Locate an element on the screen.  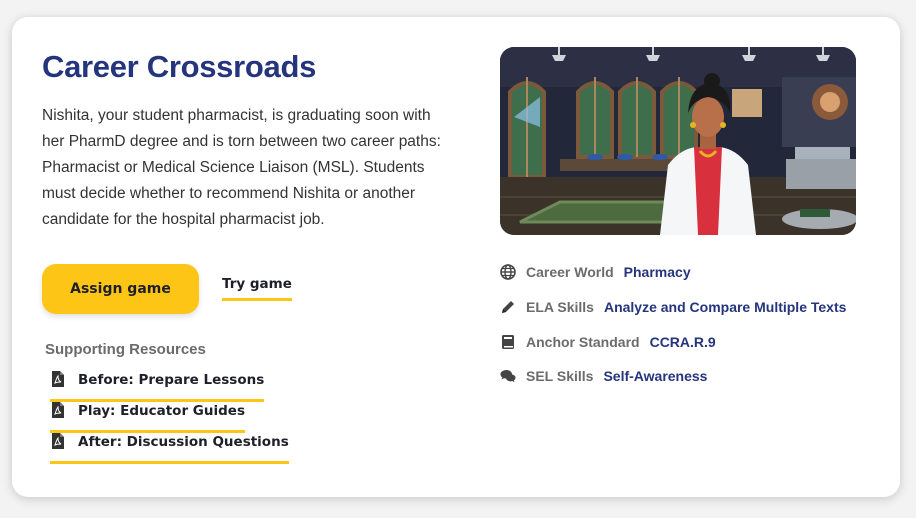
resource-link-after: After: Discussion Questions is located at coordinates (169, 448).